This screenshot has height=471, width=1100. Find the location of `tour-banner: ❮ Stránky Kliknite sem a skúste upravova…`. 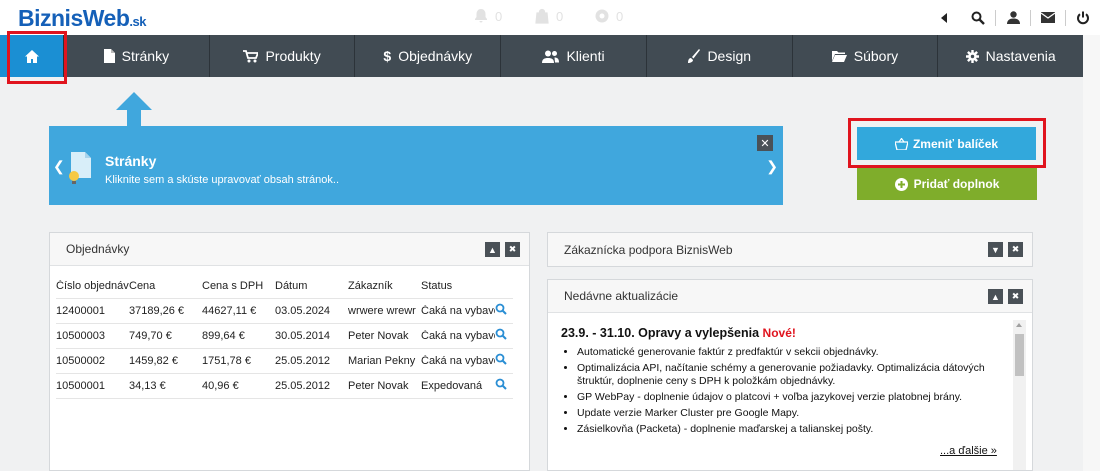

tour-banner: ❮ Stránky Kliknite sem a skúste upravova… is located at coordinates (416, 165).